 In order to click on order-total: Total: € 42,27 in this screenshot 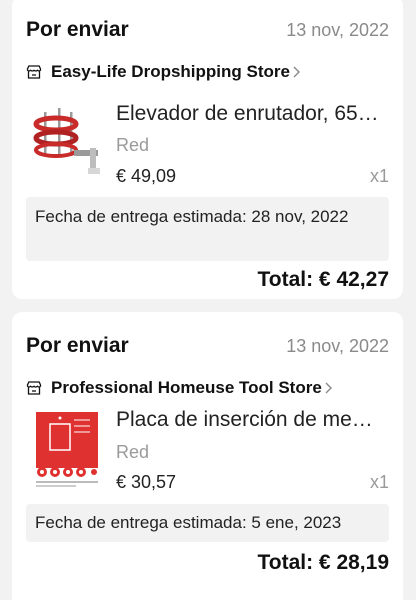, I will do `click(323, 279)`.